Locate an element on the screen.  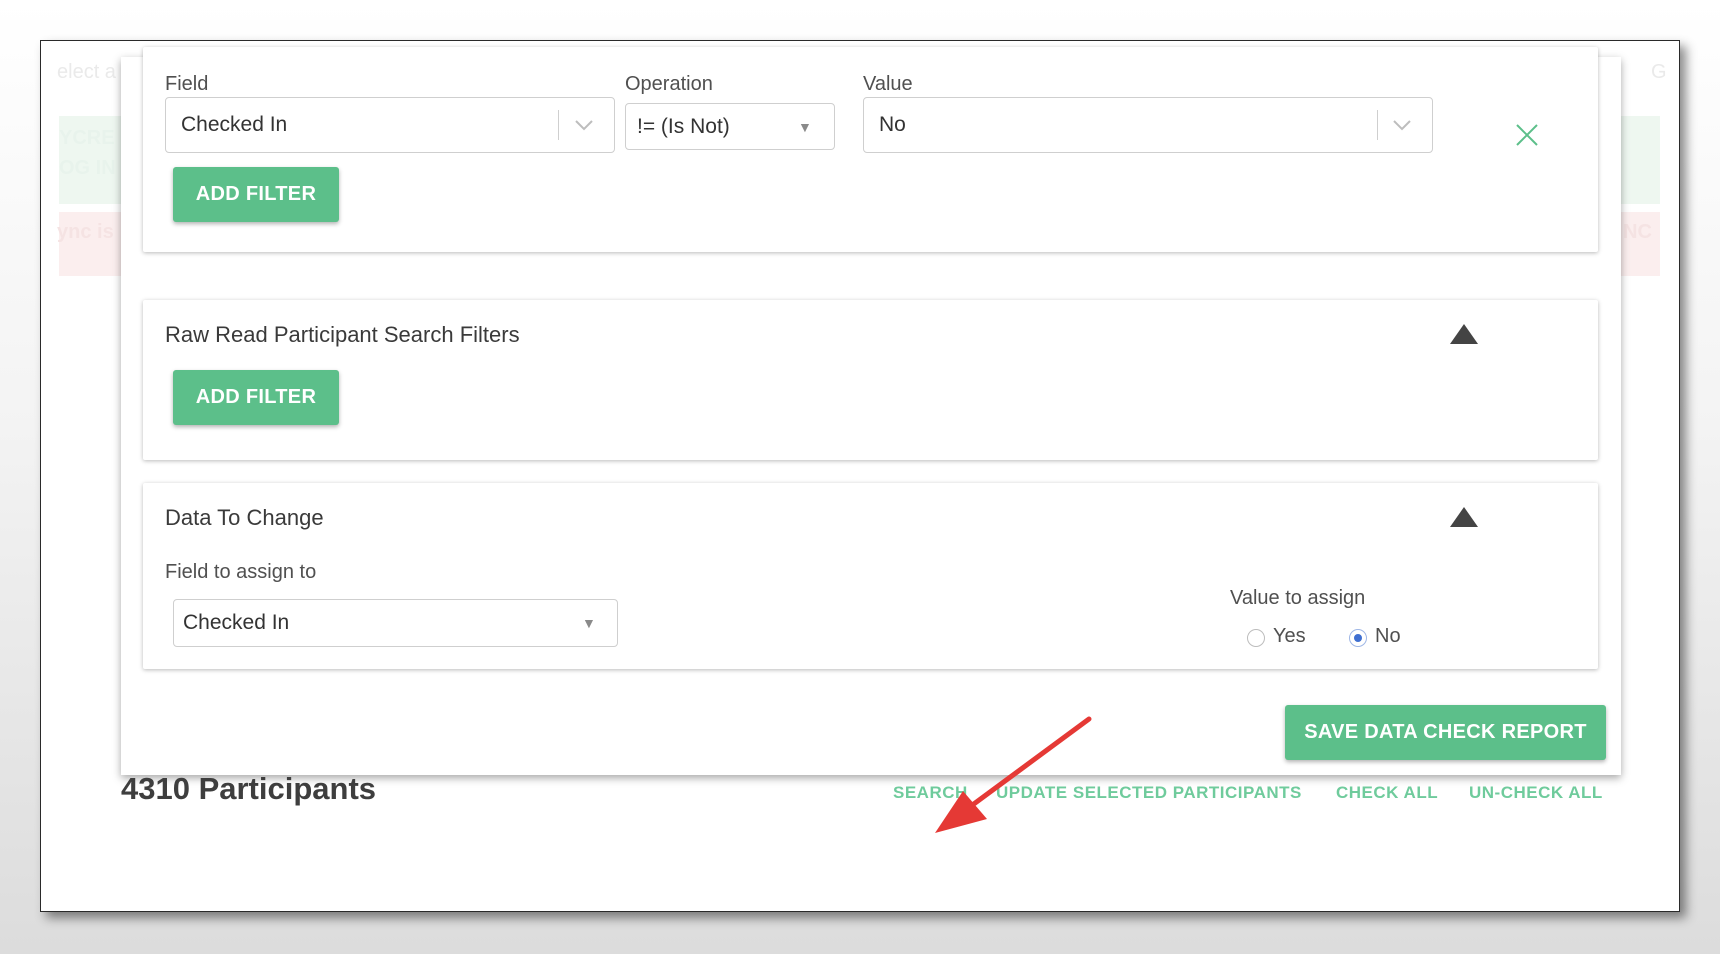
radio-no-label: No is located at coordinates (1388, 636).